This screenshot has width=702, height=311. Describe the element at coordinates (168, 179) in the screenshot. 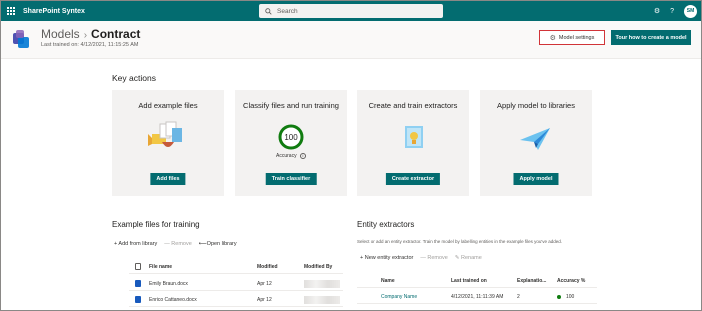

I see `add-files-button: Add files` at that location.